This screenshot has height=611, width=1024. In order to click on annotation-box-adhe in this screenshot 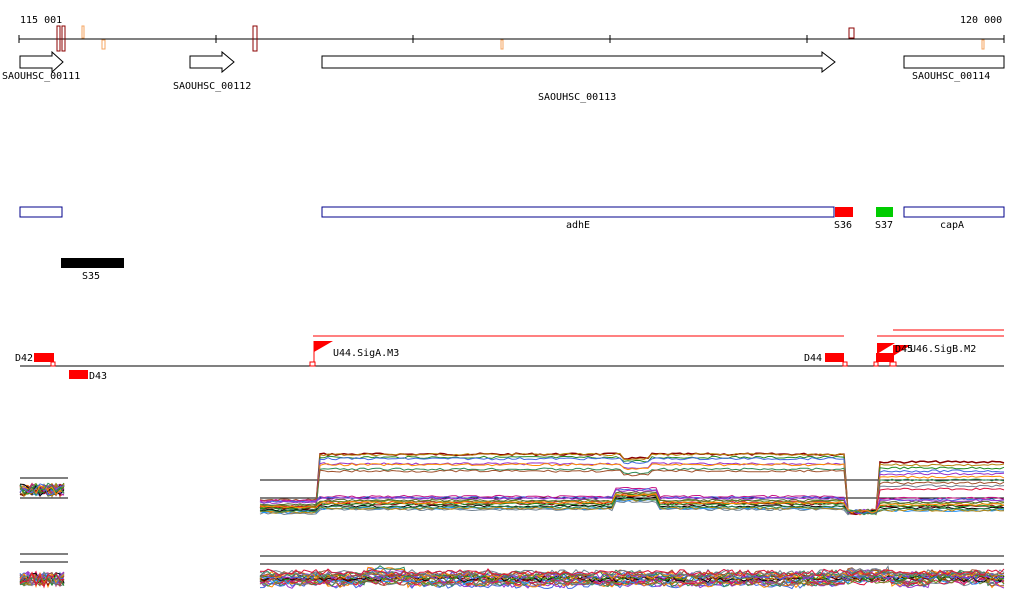, I will do `click(578, 212)`.